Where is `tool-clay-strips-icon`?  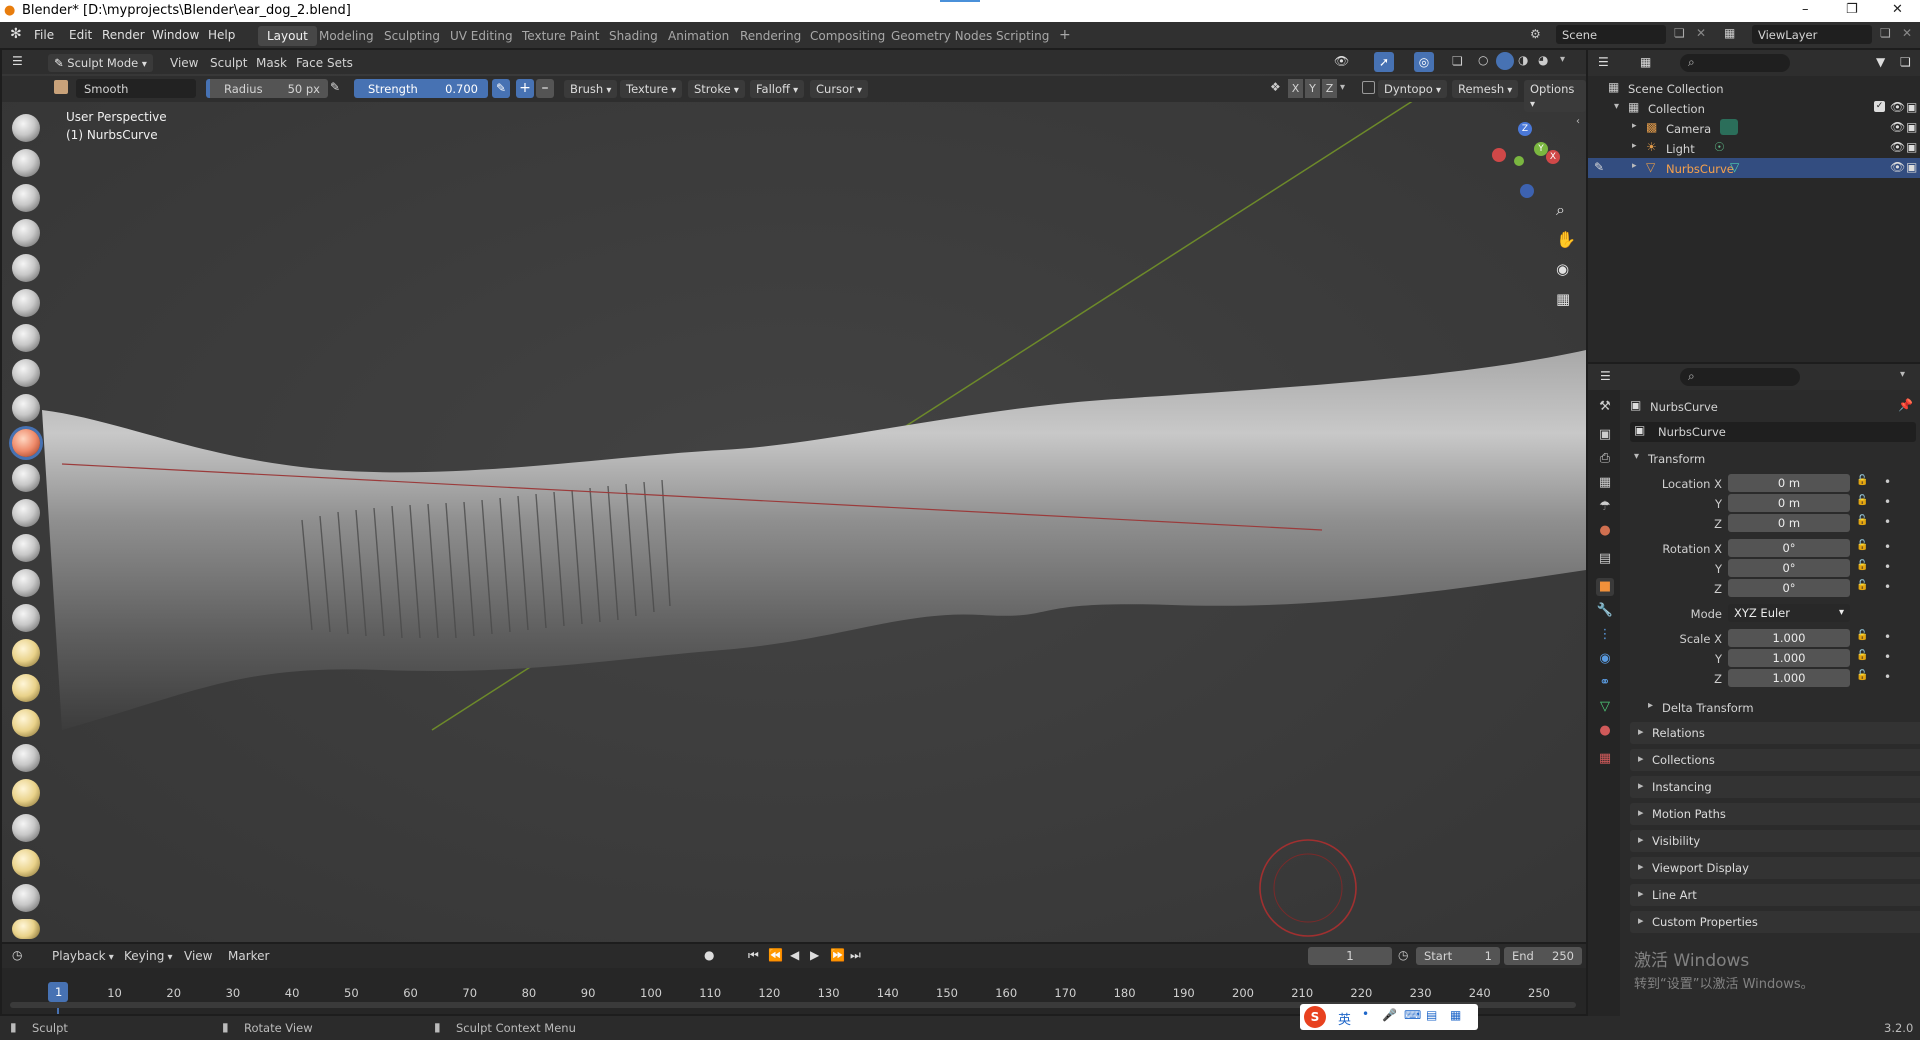
tool-clay-strips-icon is located at coordinates (26, 233).